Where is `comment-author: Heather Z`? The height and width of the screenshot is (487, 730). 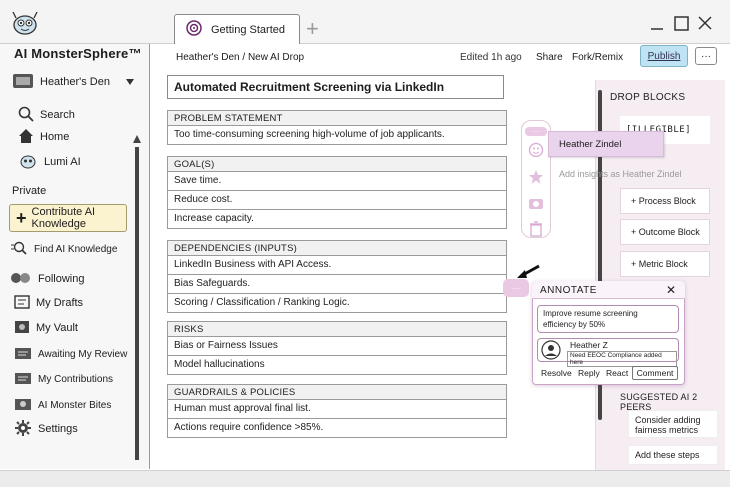 comment-author: Heather Z is located at coordinates (589, 345).